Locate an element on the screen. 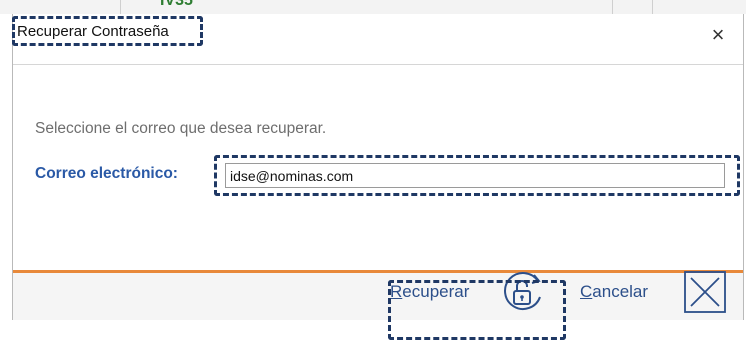  cancel-x-icon is located at coordinates (705, 292).